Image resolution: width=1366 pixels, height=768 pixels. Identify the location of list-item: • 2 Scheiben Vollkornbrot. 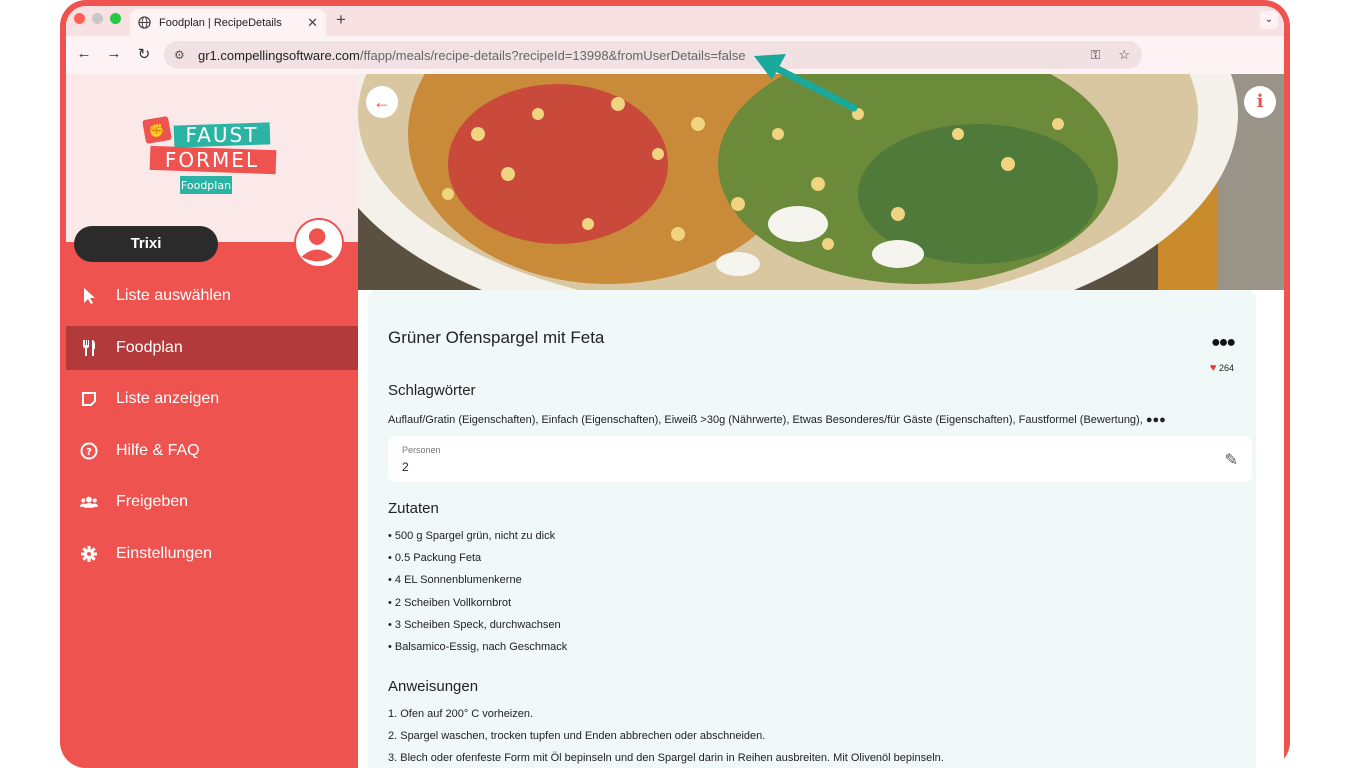
(450, 602).